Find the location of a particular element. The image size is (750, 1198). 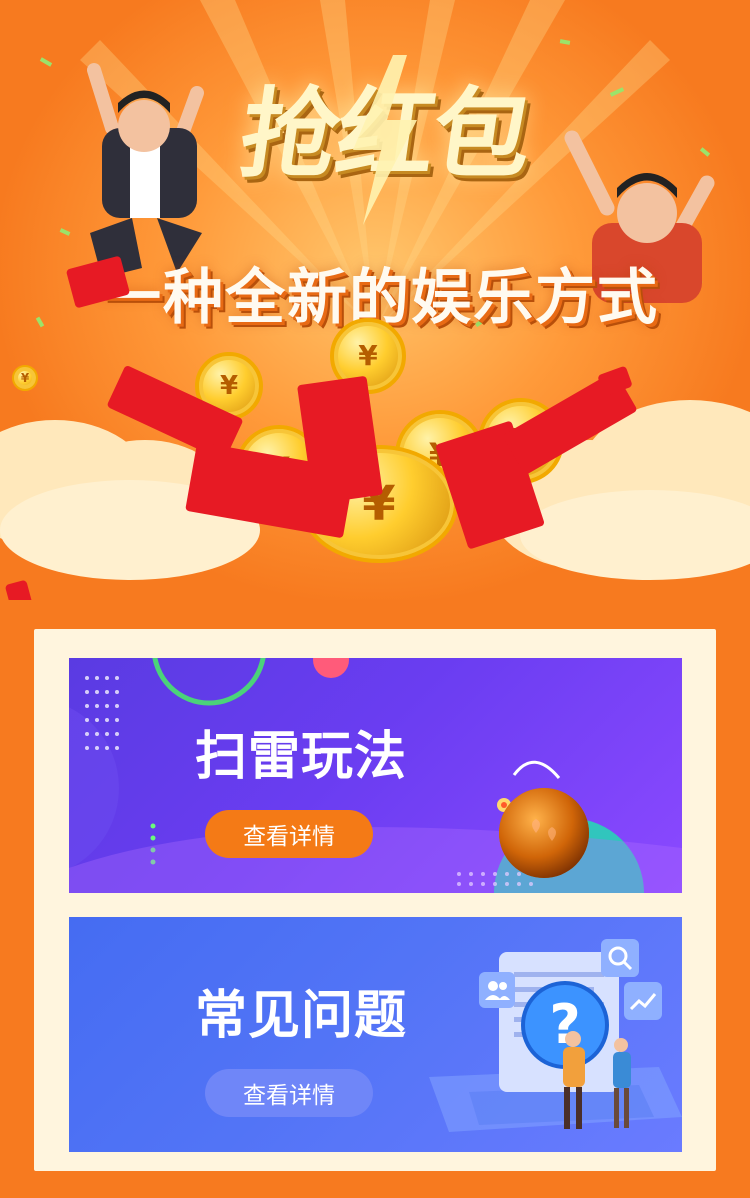

coin-icon: ¥ is located at coordinates (25, 378).